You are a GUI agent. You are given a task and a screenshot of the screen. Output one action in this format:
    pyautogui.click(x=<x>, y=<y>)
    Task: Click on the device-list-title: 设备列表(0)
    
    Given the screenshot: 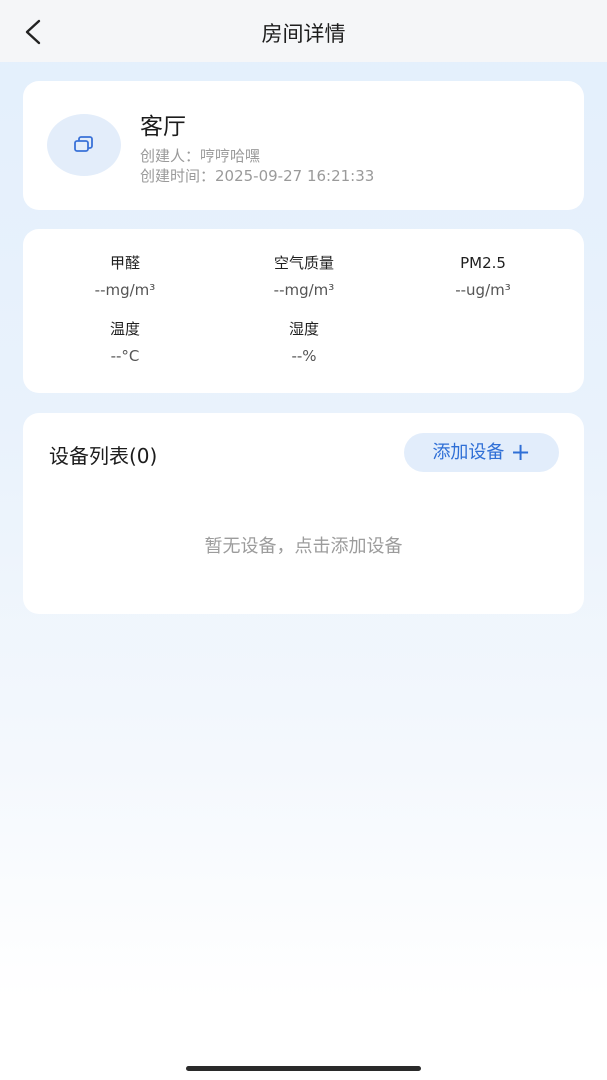 What is the action you would take?
    pyautogui.click(x=103, y=456)
    